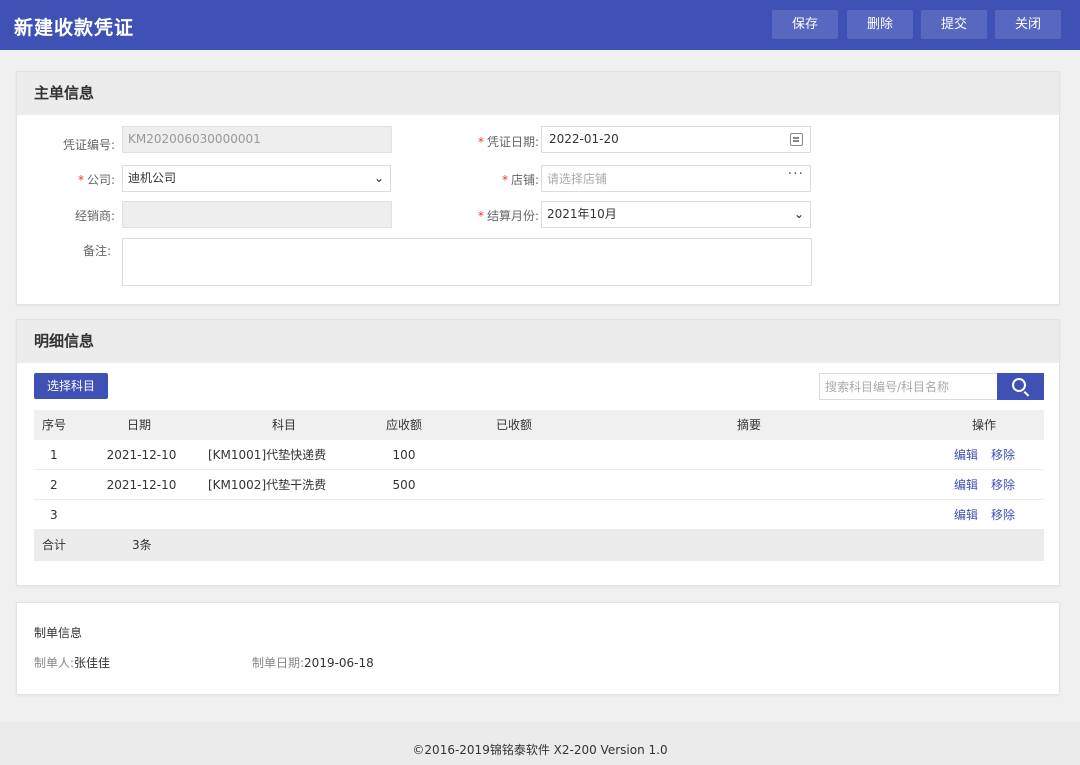  I want to click on settle-month-label: * 结算月份:, so click(508, 216).